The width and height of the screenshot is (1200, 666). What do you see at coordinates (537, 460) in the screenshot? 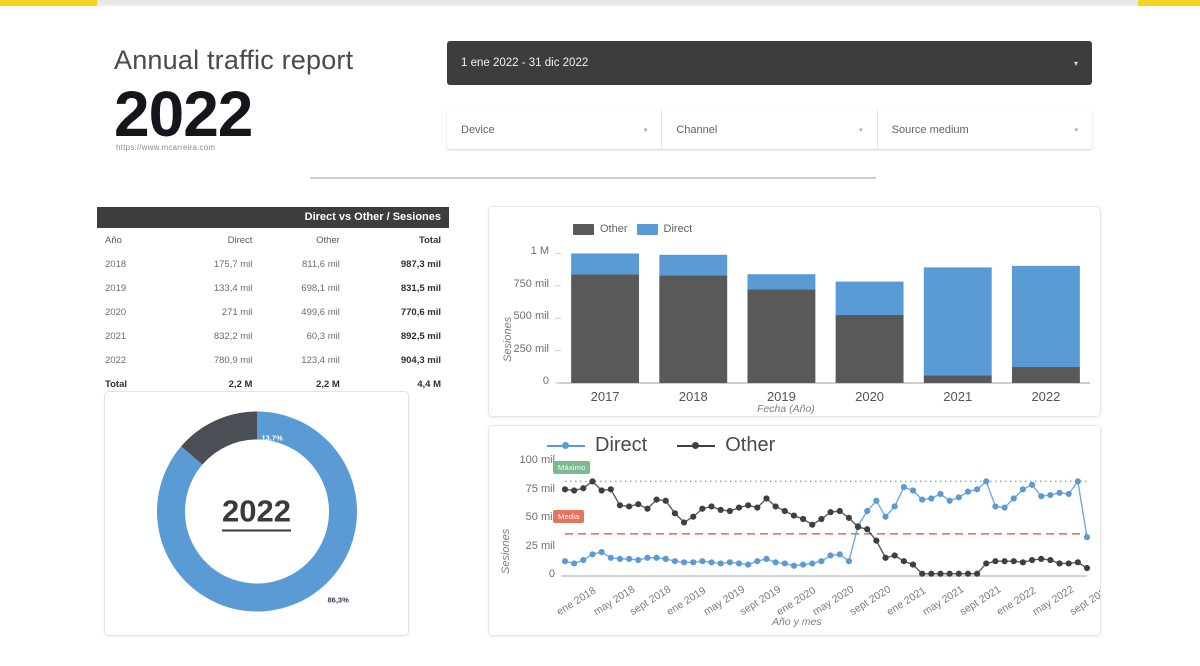
I see `line-y-tick: 100 mil` at bounding box center [537, 460].